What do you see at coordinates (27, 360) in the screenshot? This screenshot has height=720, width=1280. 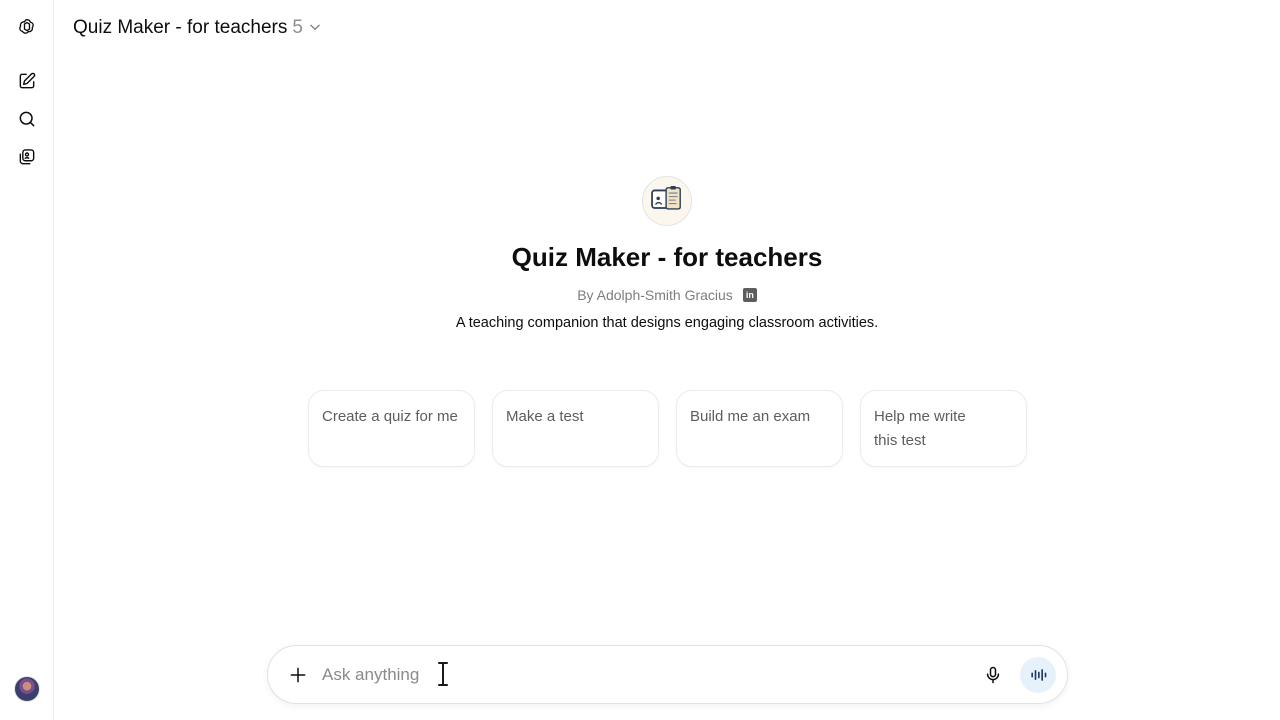 I see `sidebar-rail` at bounding box center [27, 360].